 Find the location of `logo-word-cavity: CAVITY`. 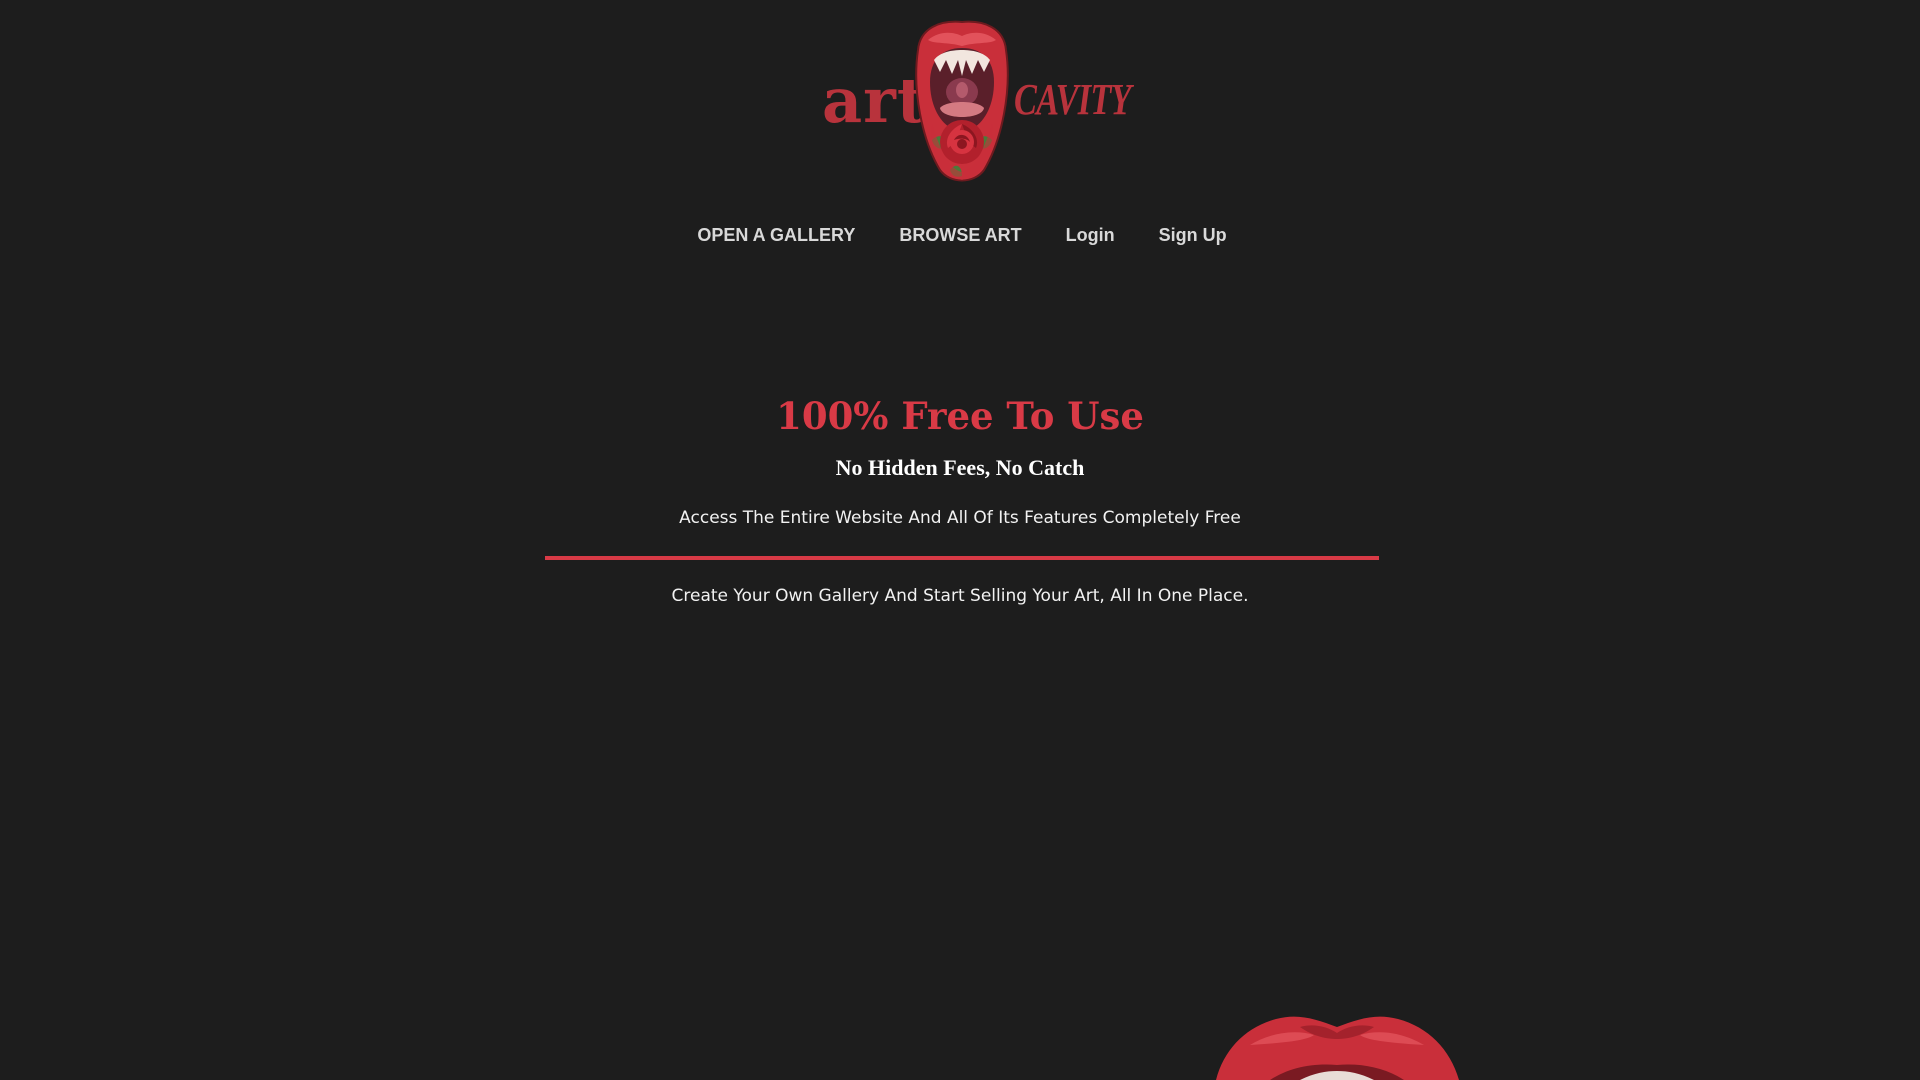

logo-word-cavity: CAVITY is located at coordinates (1073, 99).